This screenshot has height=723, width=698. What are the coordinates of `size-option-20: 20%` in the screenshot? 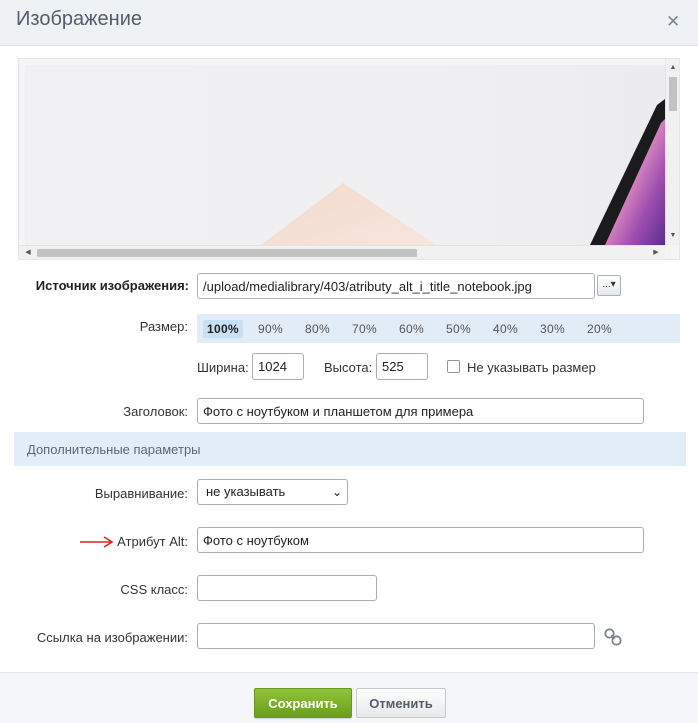 It's located at (599, 329).